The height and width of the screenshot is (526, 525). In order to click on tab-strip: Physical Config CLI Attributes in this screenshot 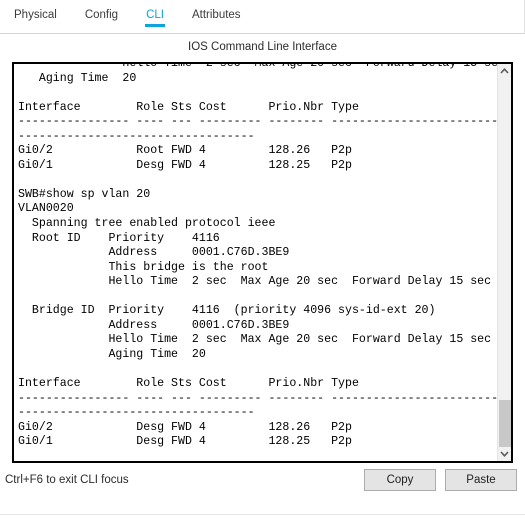, I will do `click(127, 16)`.